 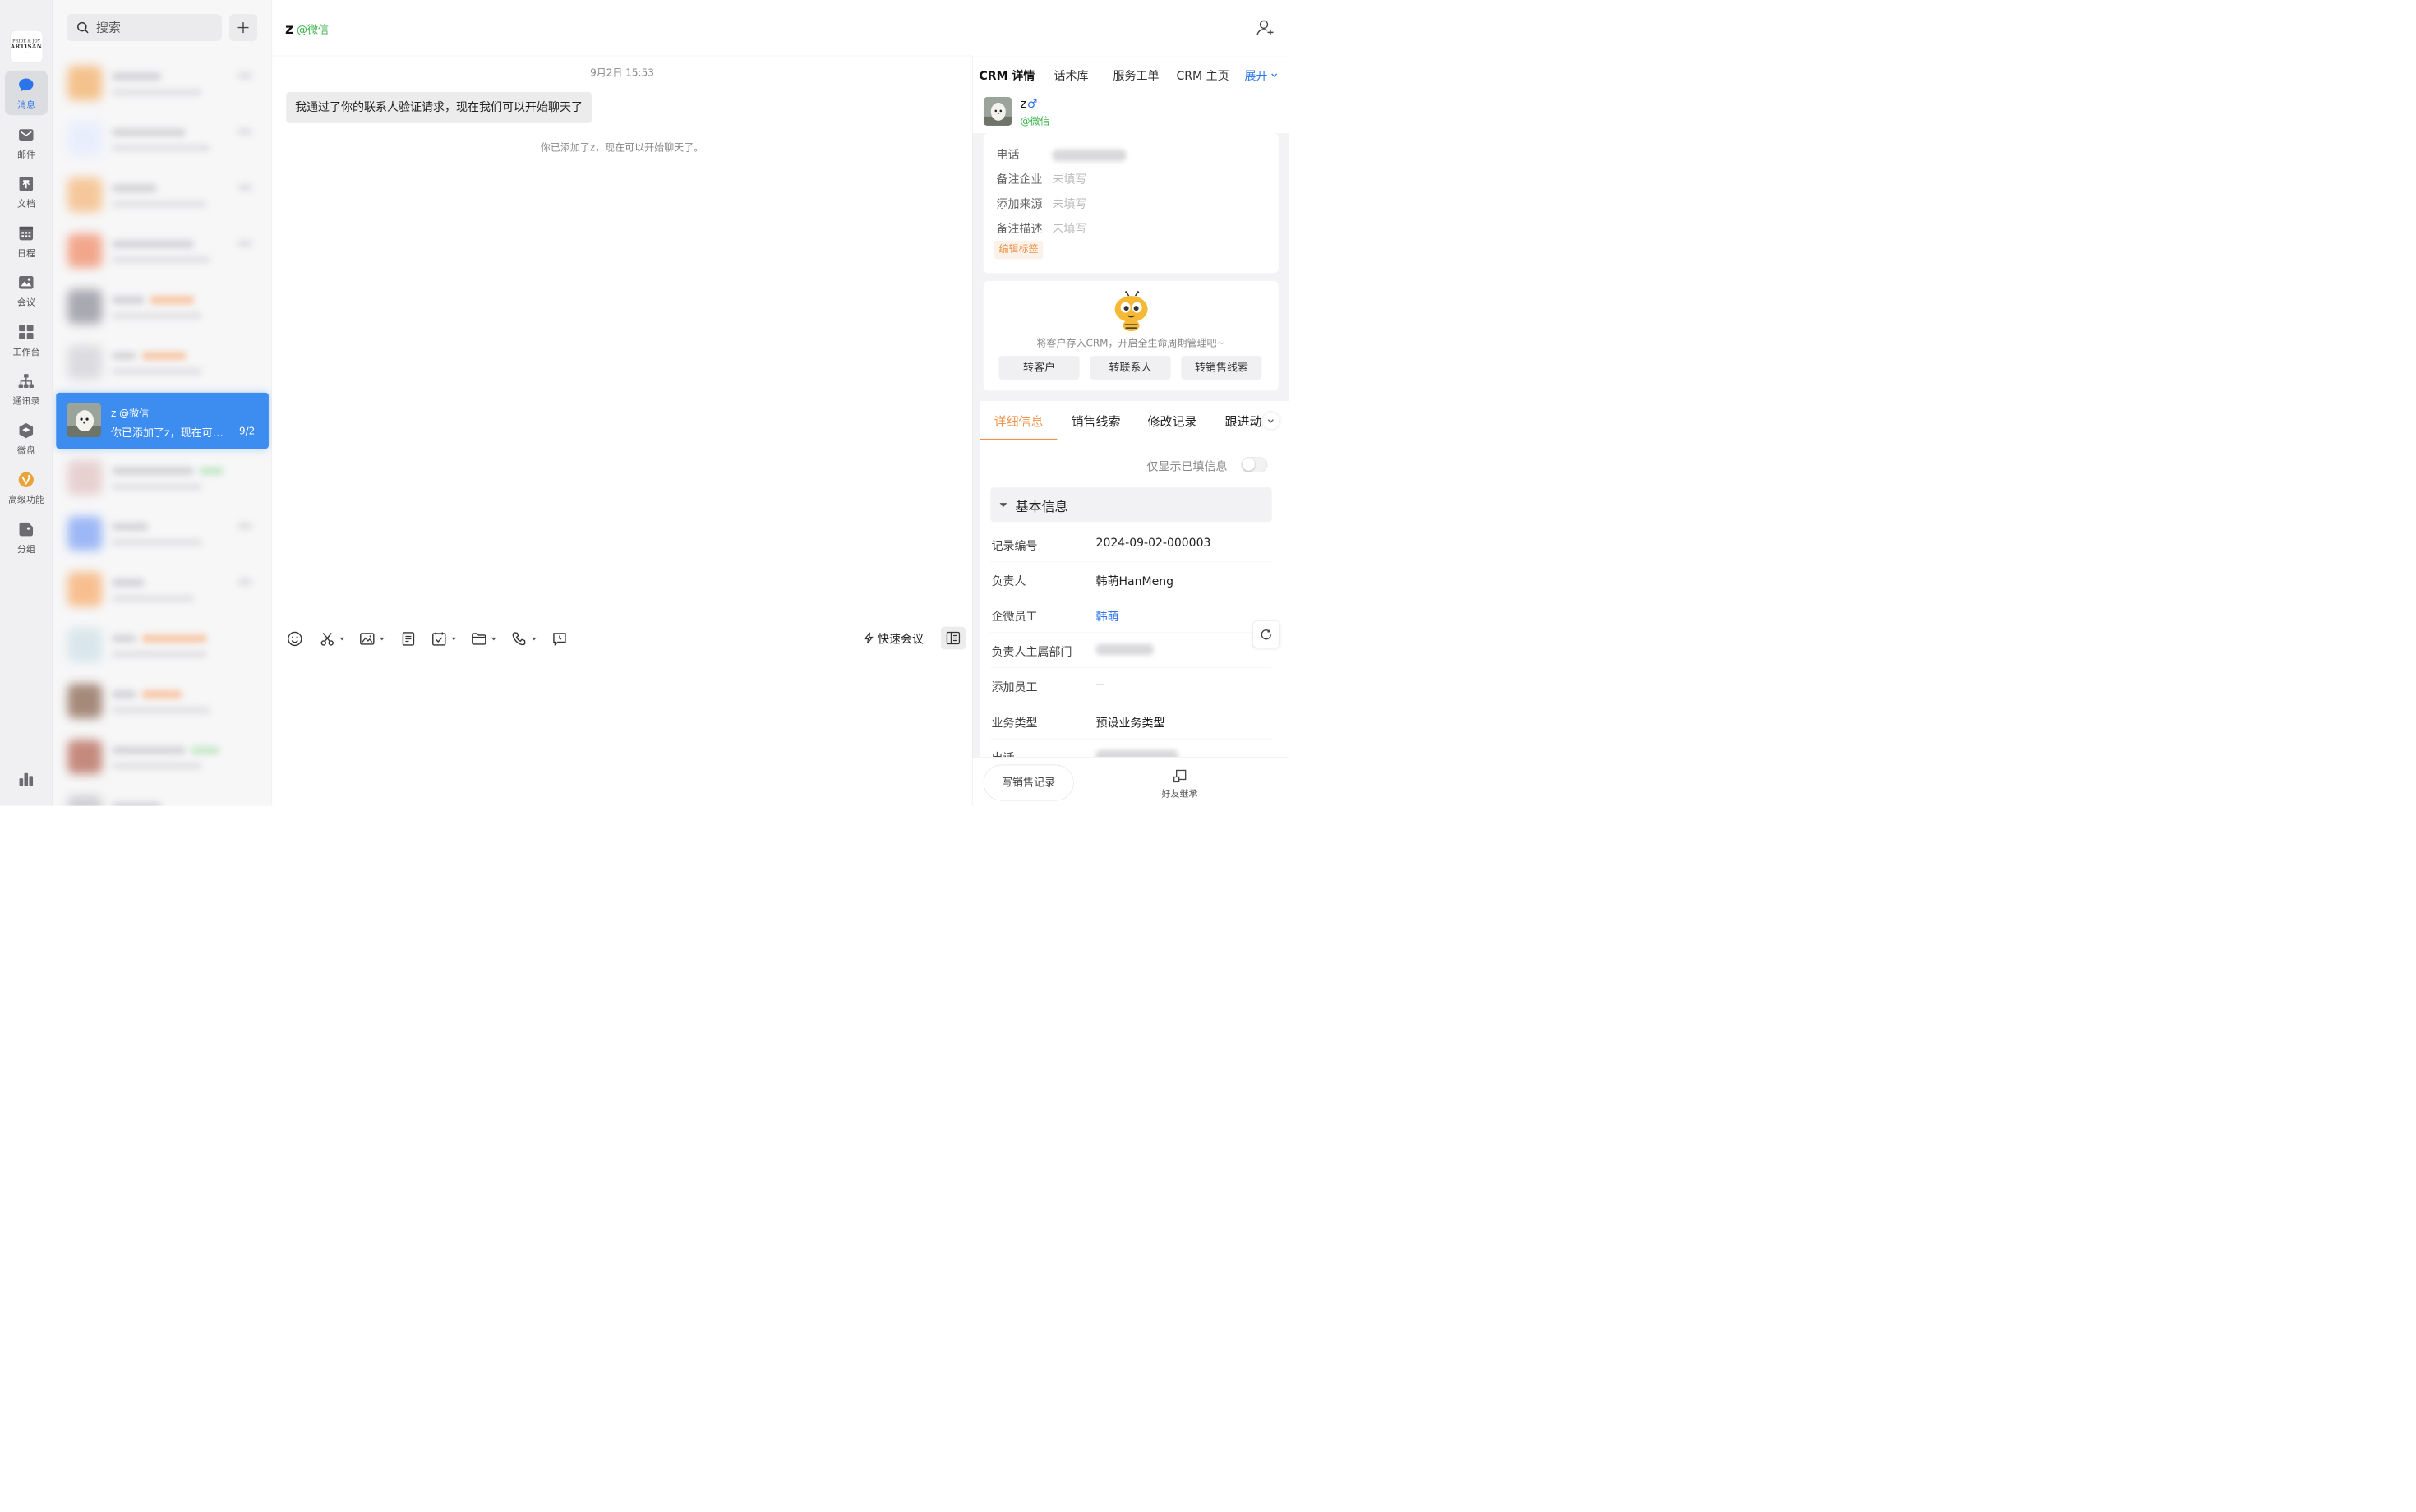 I want to click on search-input, so click(x=154, y=28).